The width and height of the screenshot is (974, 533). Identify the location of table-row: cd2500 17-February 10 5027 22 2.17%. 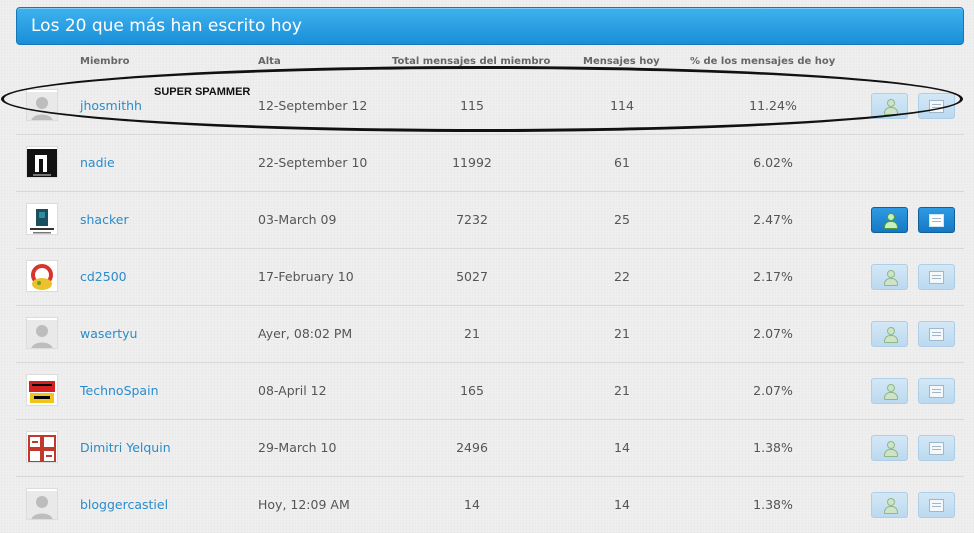
(490, 276).